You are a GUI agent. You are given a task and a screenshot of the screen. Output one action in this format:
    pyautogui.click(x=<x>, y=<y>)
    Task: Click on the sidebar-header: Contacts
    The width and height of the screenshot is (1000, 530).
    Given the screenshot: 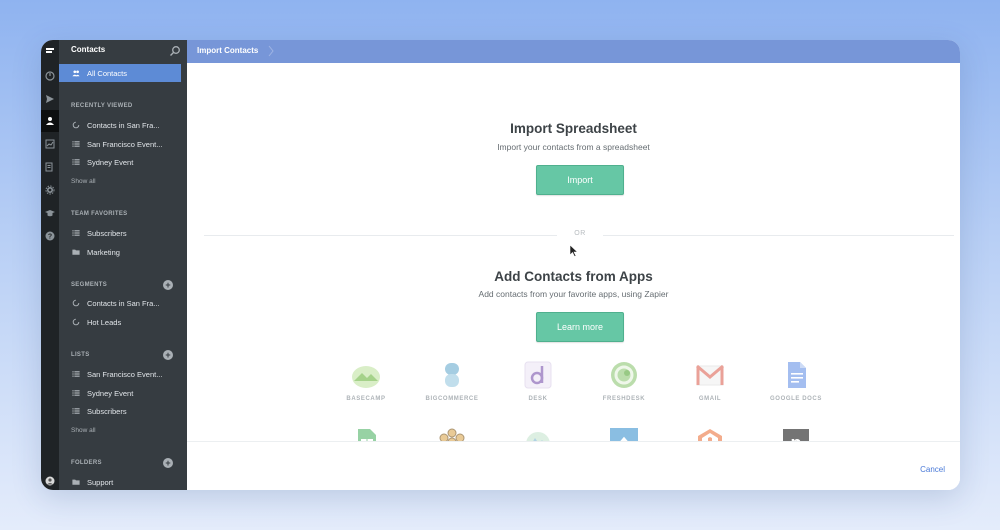 What is the action you would take?
    pyautogui.click(x=123, y=51)
    